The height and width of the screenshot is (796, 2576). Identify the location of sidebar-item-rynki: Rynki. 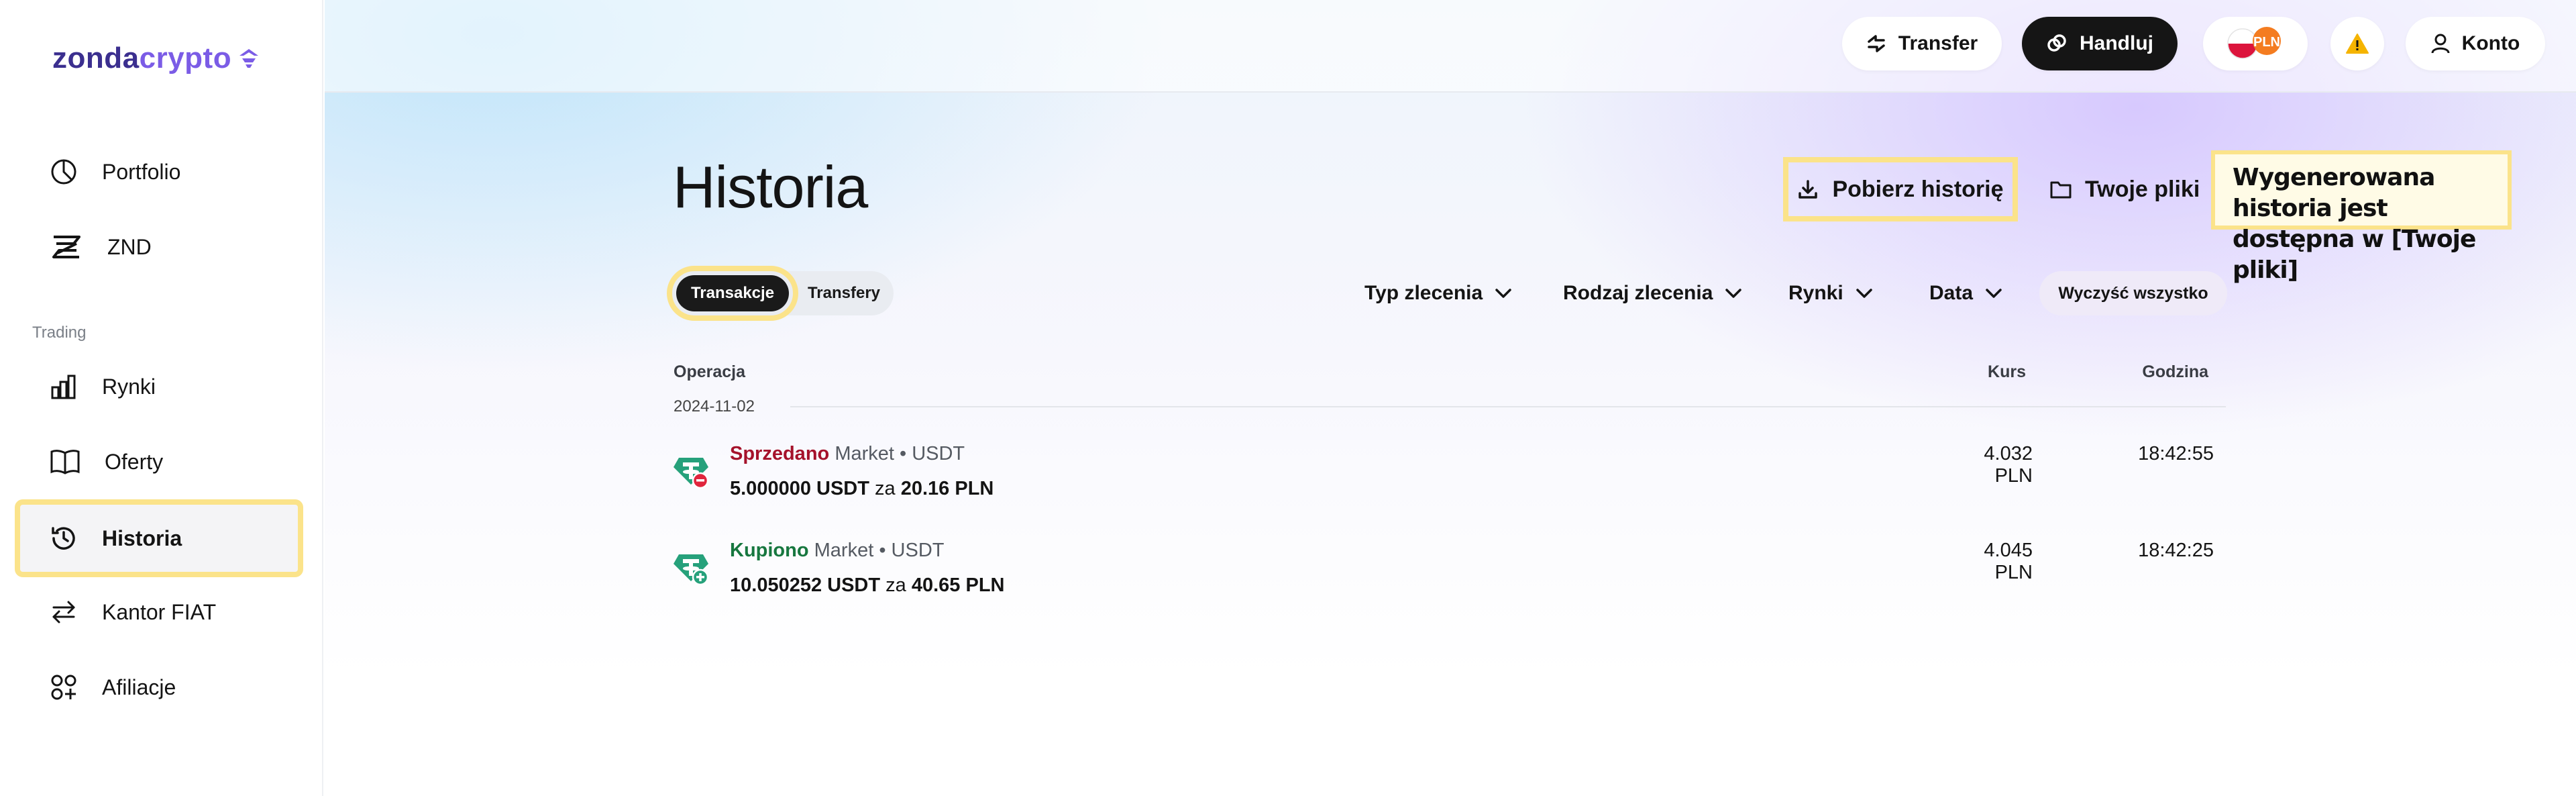
(159, 386).